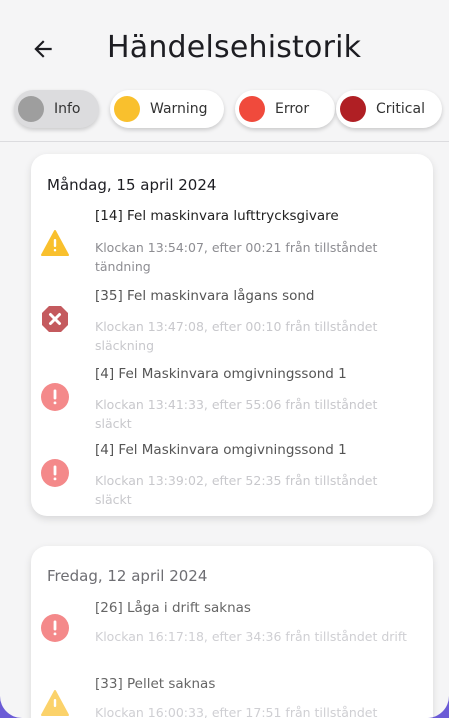 The height and width of the screenshot is (718, 449). Describe the element at coordinates (292, 109) in the screenshot. I see `filter-chip-label: Error` at that location.